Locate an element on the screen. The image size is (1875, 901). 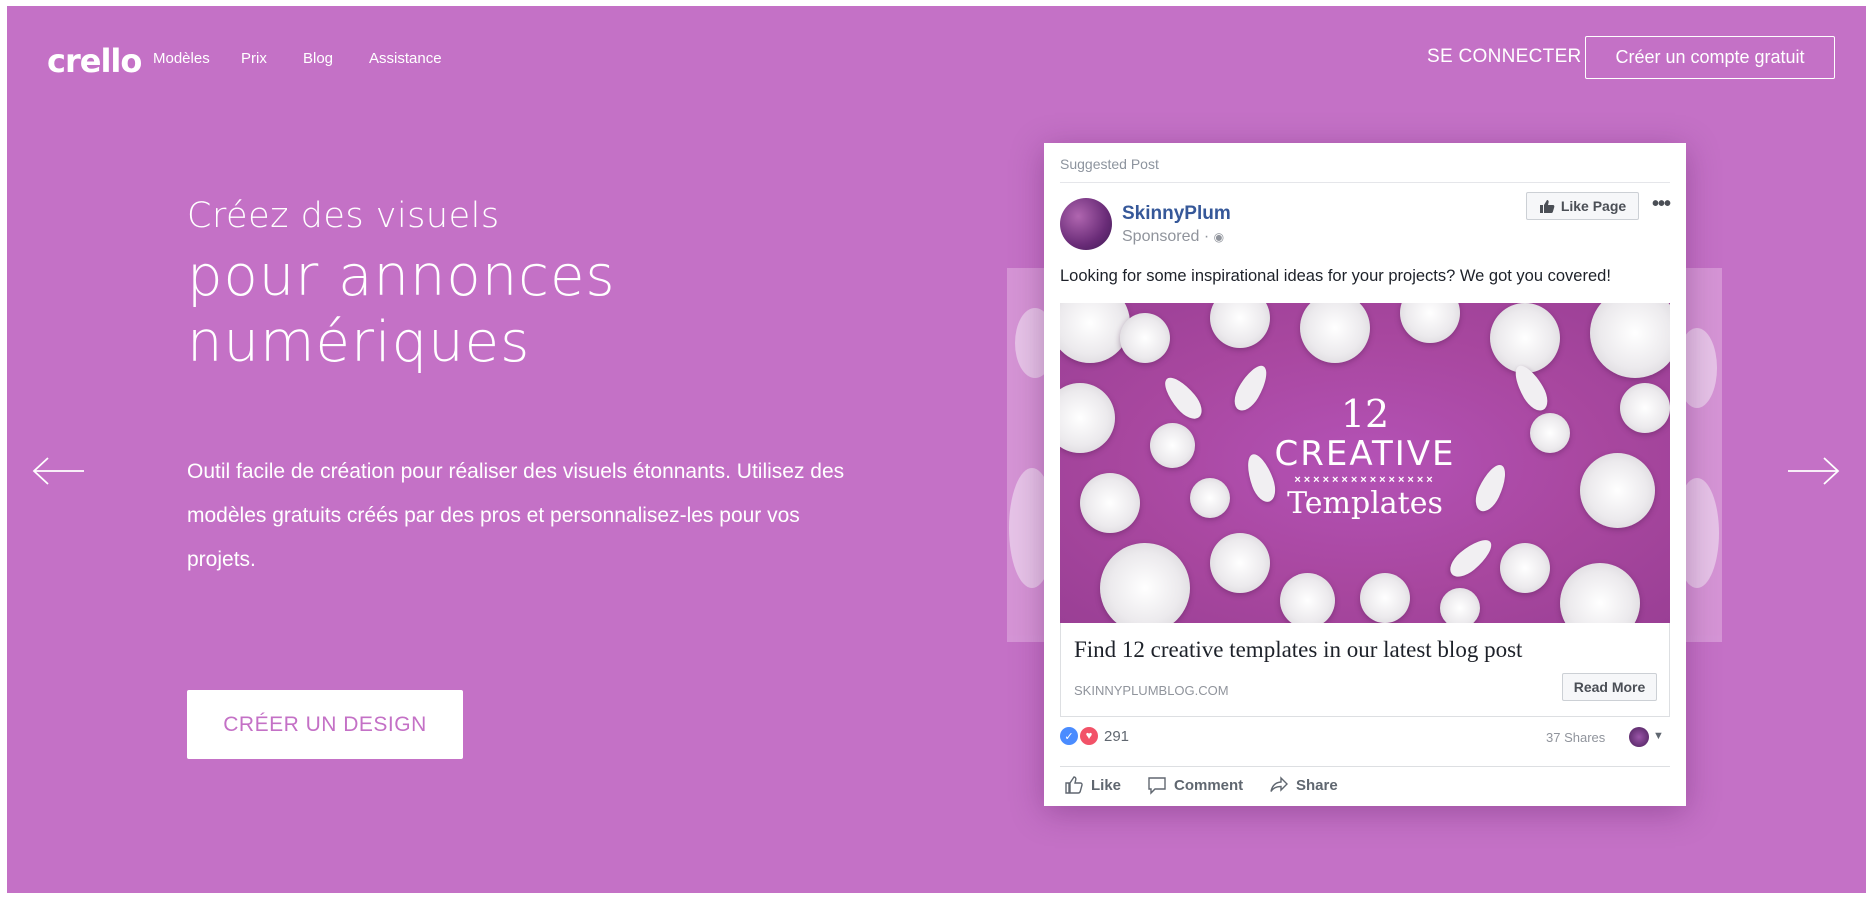
create-design-button: CRÉER UN DESIGN is located at coordinates (325, 724).